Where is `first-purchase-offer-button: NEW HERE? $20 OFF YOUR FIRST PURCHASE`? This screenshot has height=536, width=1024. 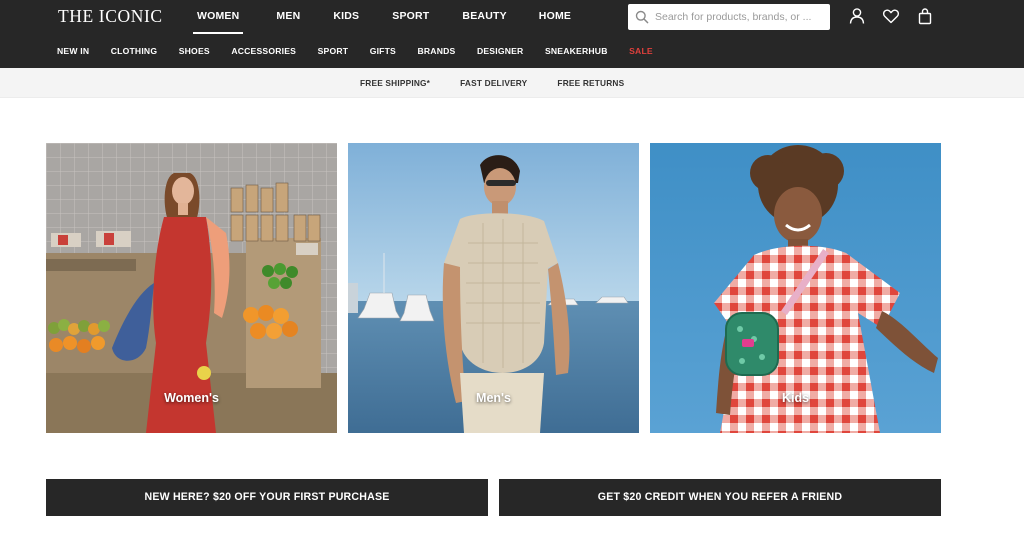 first-purchase-offer-button: NEW HERE? $20 OFF YOUR FIRST PURCHASE is located at coordinates (267, 497).